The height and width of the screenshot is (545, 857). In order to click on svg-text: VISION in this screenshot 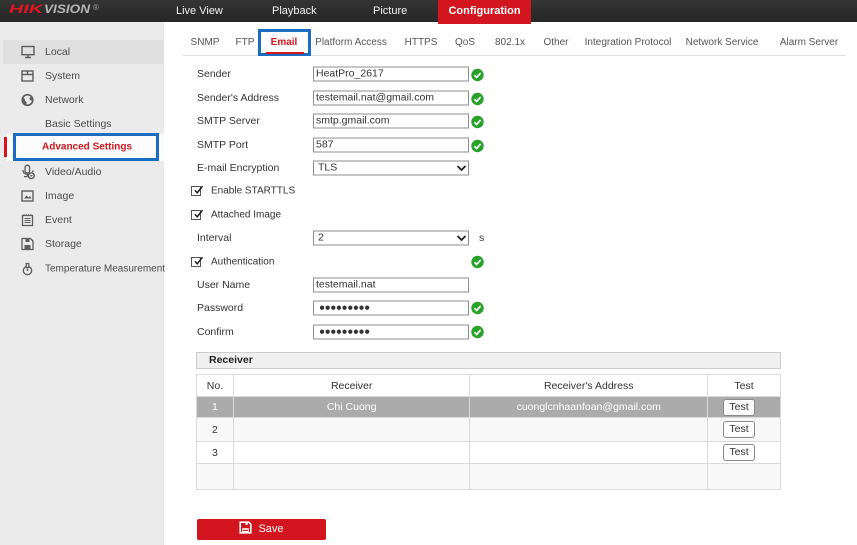, I will do `click(67, 9)`.